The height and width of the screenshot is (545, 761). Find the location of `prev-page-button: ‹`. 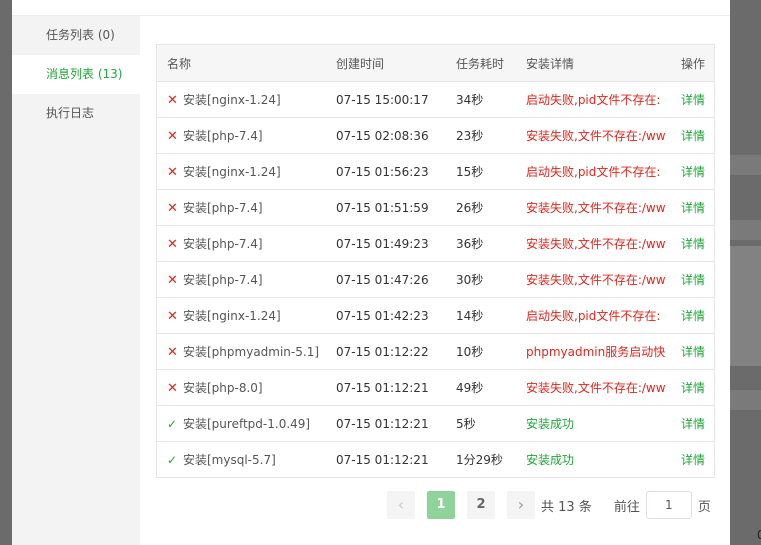

prev-page-button: ‹ is located at coordinates (401, 505).